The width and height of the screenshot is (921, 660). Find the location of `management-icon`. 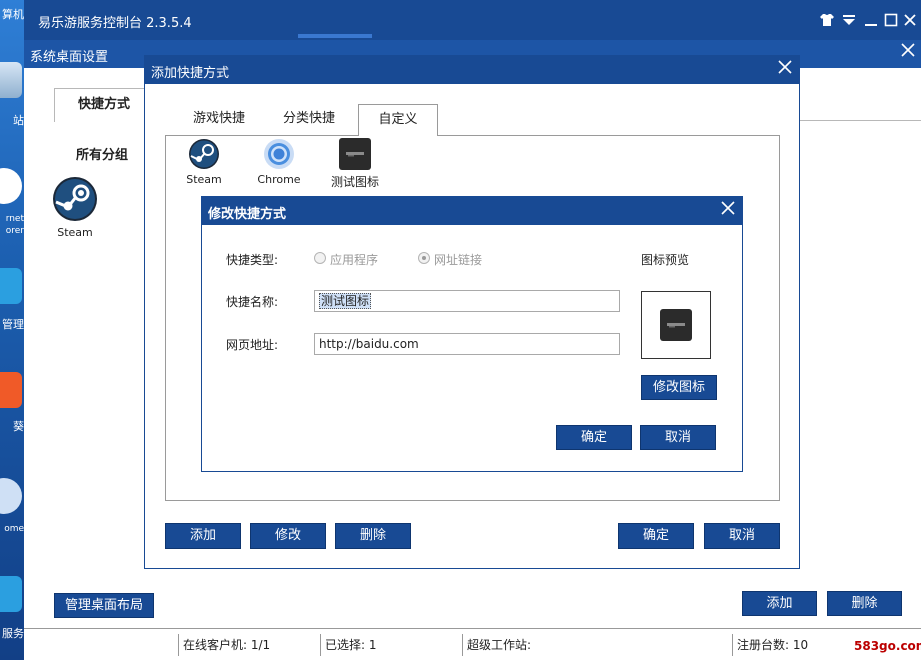

management-icon is located at coordinates (11, 286).